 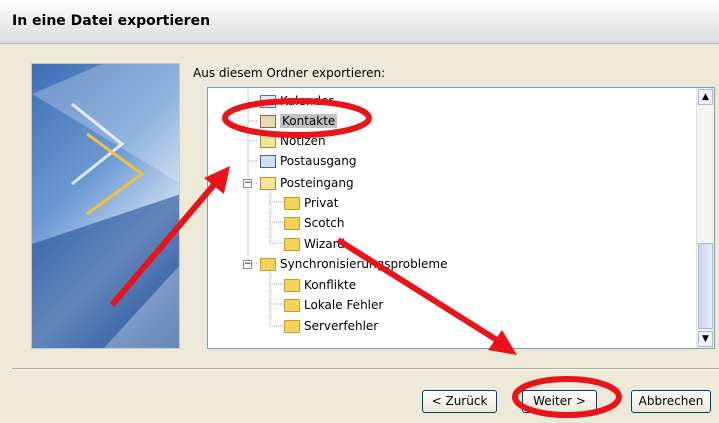 What do you see at coordinates (308, 161) in the screenshot?
I see `tree-item-postausgang: Postausgang` at bounding box center [308, 161].